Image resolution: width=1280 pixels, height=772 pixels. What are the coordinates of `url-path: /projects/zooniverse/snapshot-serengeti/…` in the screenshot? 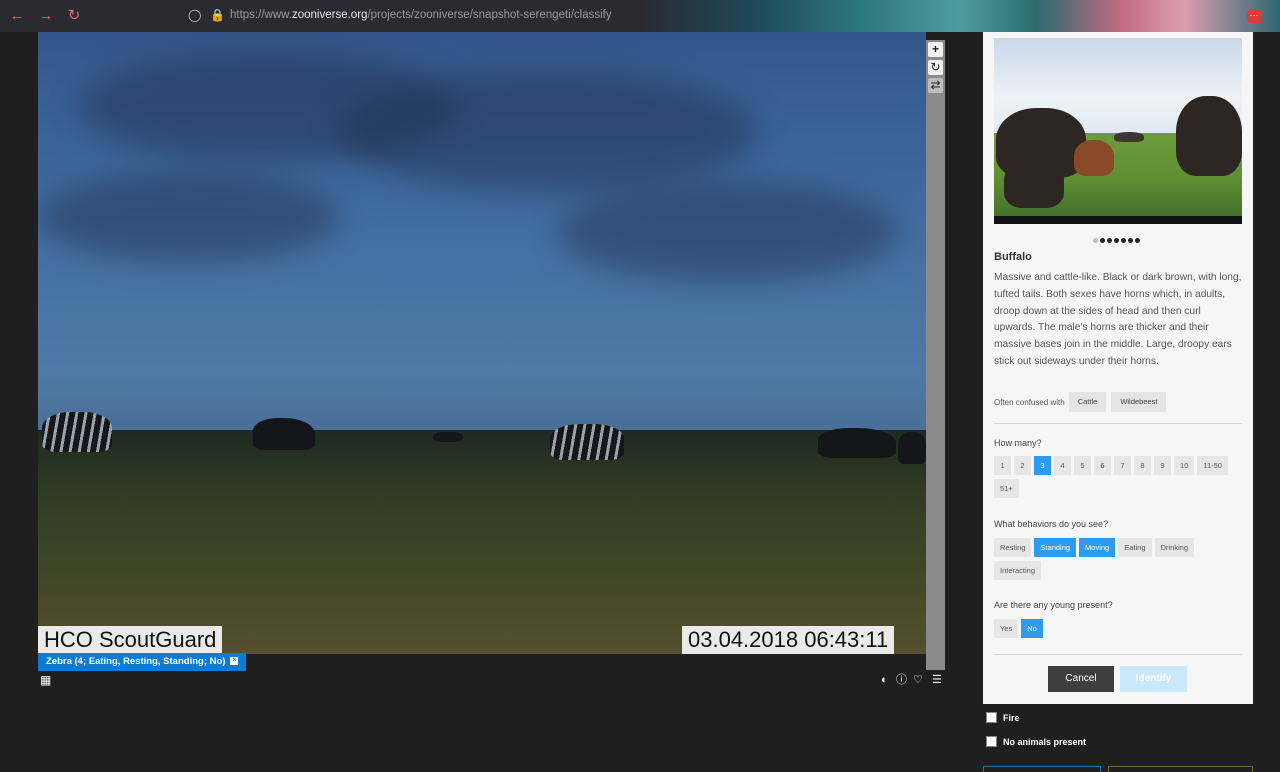 It's located at (489, 15).